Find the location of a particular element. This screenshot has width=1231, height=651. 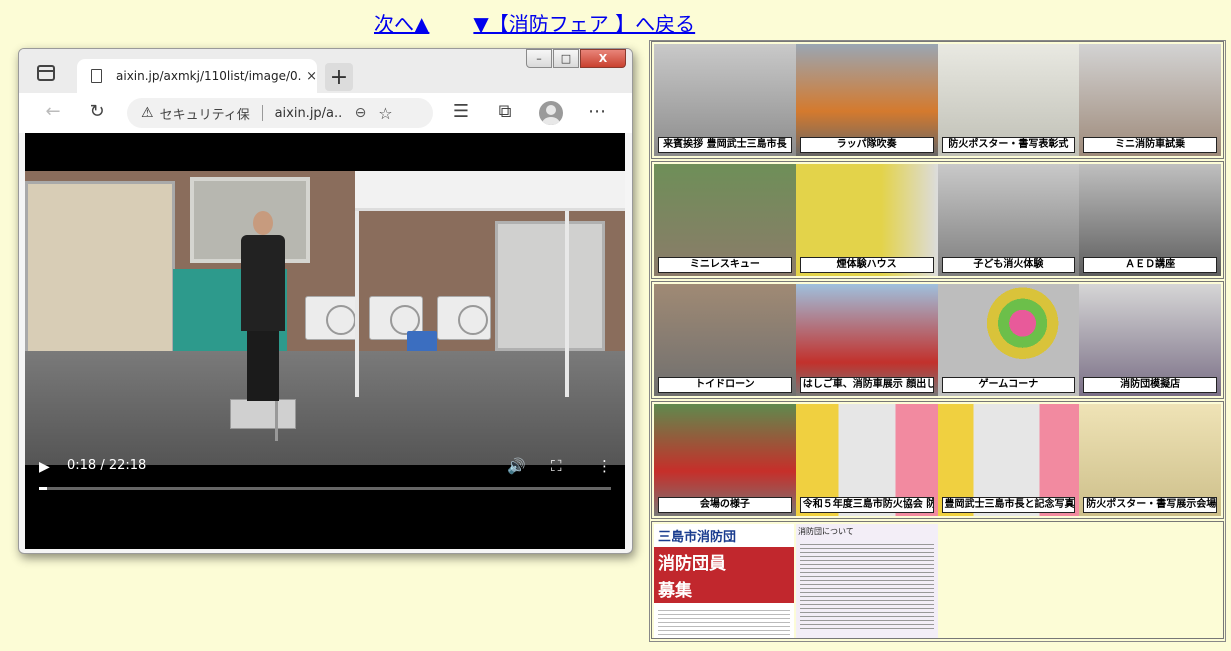

photo-caption: ＡＥＤ講座 is located at coordinates (1150, 265).